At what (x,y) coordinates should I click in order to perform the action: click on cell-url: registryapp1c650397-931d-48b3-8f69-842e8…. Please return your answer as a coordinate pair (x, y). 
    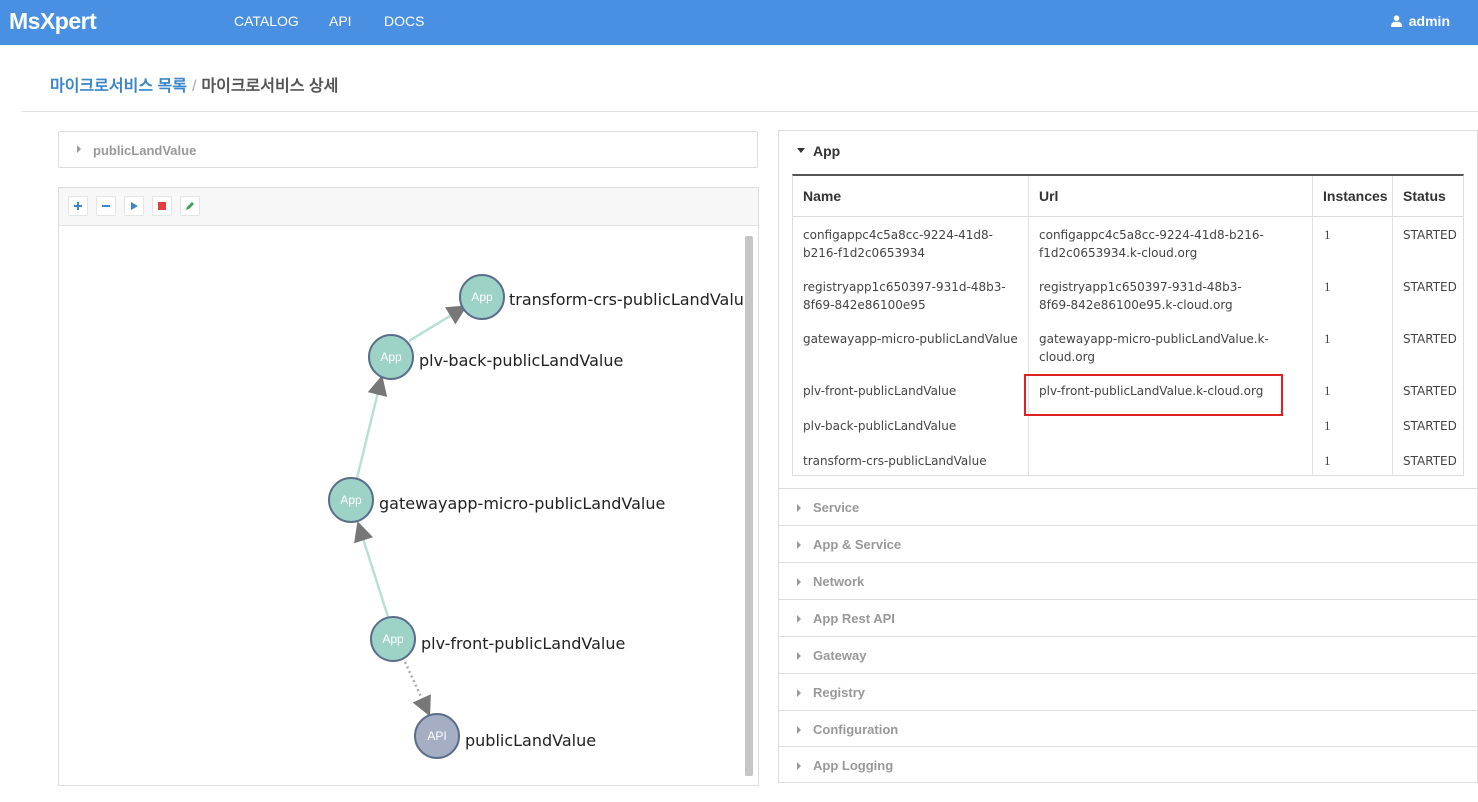
    Looking at the image, I should click on (1149, 296).